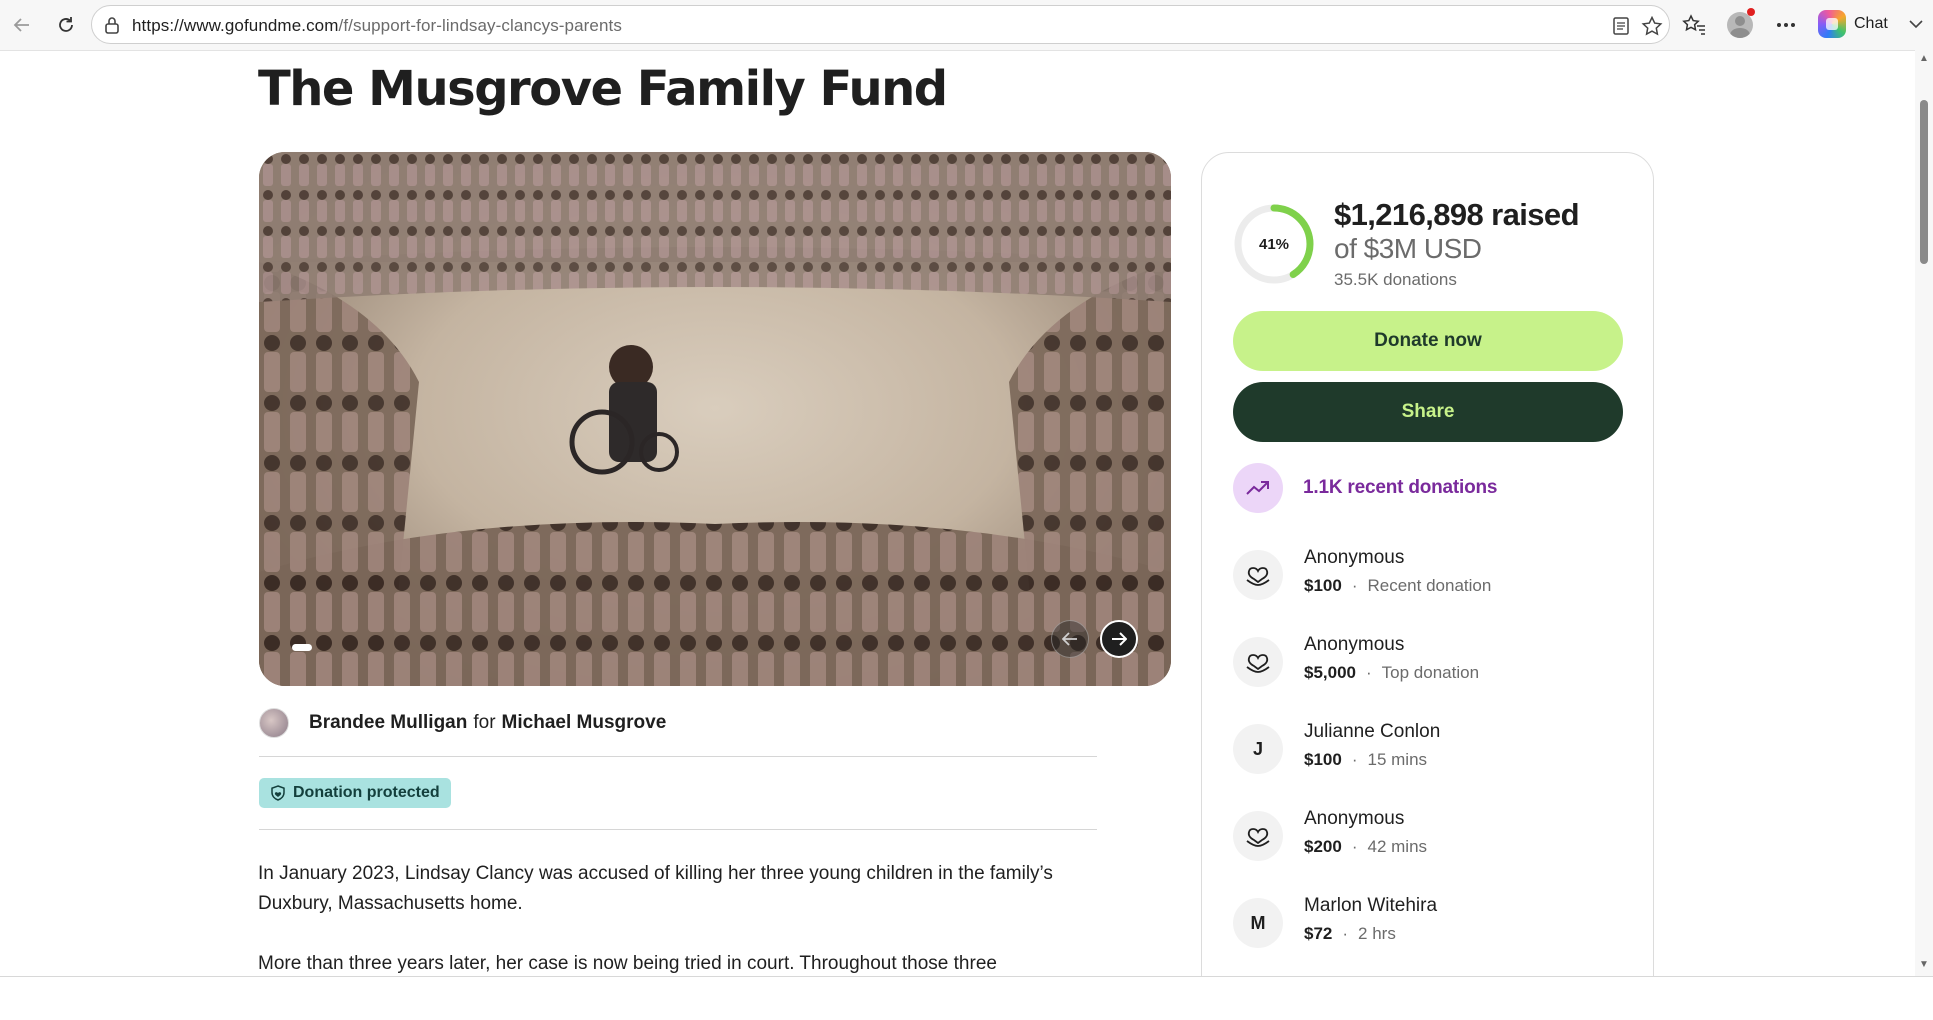 This screenshot has height=1020, width=1933. What do you see at coordinates (1397, 846) in the screenshot?
I see `donation-note: 42 mins` at bounding box center [1397, 846].